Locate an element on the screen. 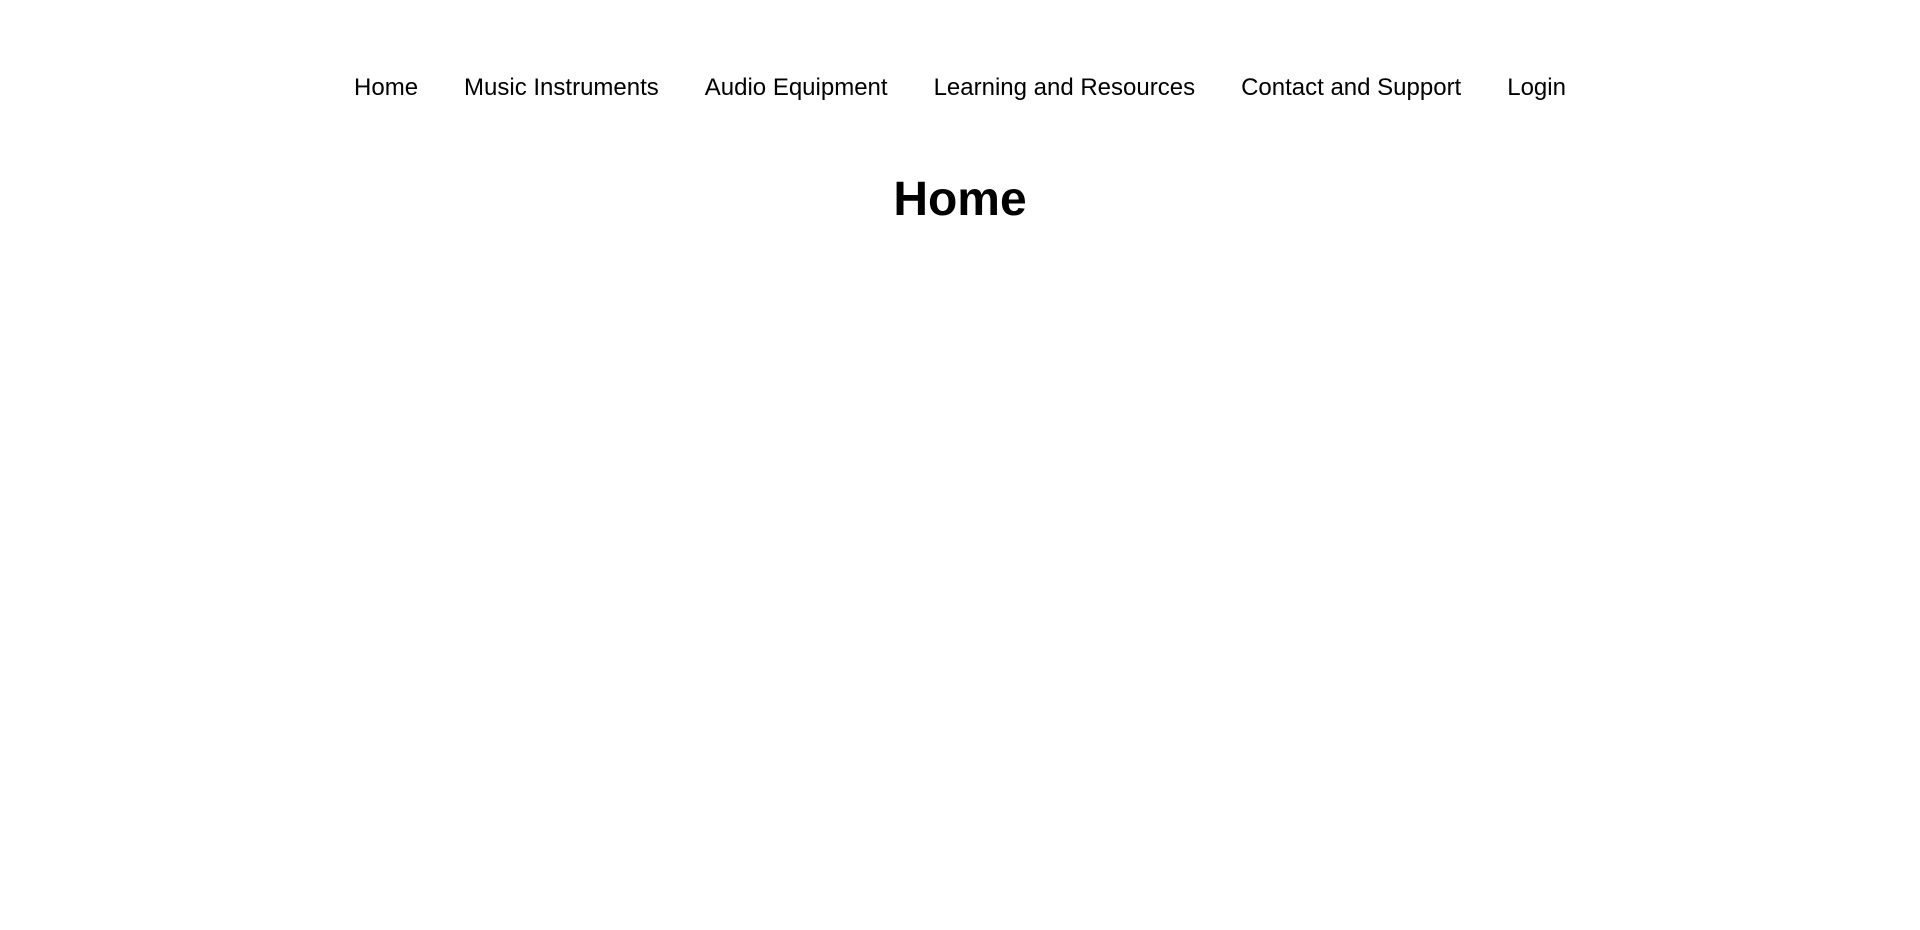 The image size is (1920, 930). nav-link-login: Login is located at coordinates (1536, 88).